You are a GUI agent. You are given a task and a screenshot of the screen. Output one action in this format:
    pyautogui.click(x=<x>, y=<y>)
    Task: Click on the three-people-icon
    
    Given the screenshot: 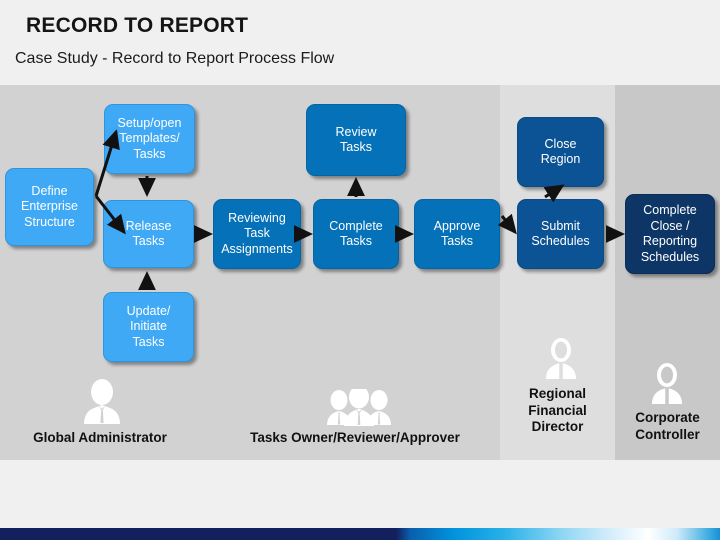 What is the action you would take?
    pyautogui.click(x=359, y=407)
    